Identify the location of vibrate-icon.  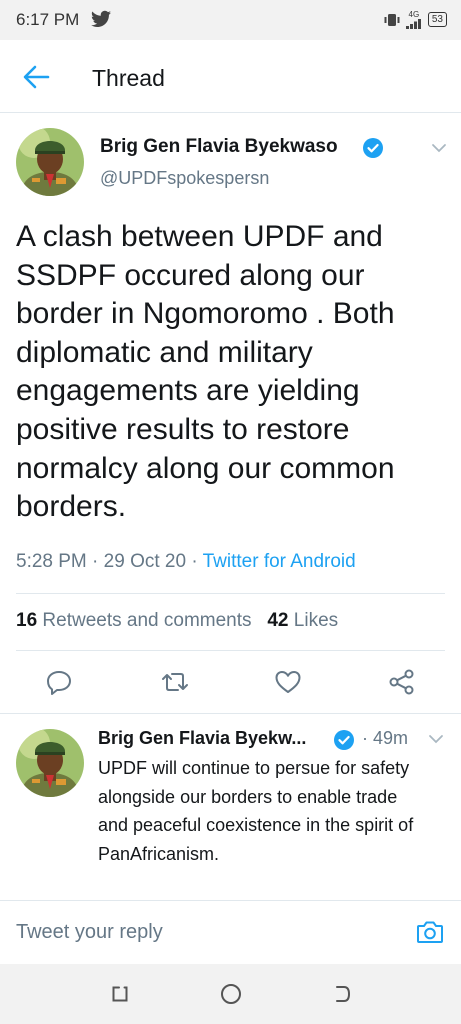
(392, 19).